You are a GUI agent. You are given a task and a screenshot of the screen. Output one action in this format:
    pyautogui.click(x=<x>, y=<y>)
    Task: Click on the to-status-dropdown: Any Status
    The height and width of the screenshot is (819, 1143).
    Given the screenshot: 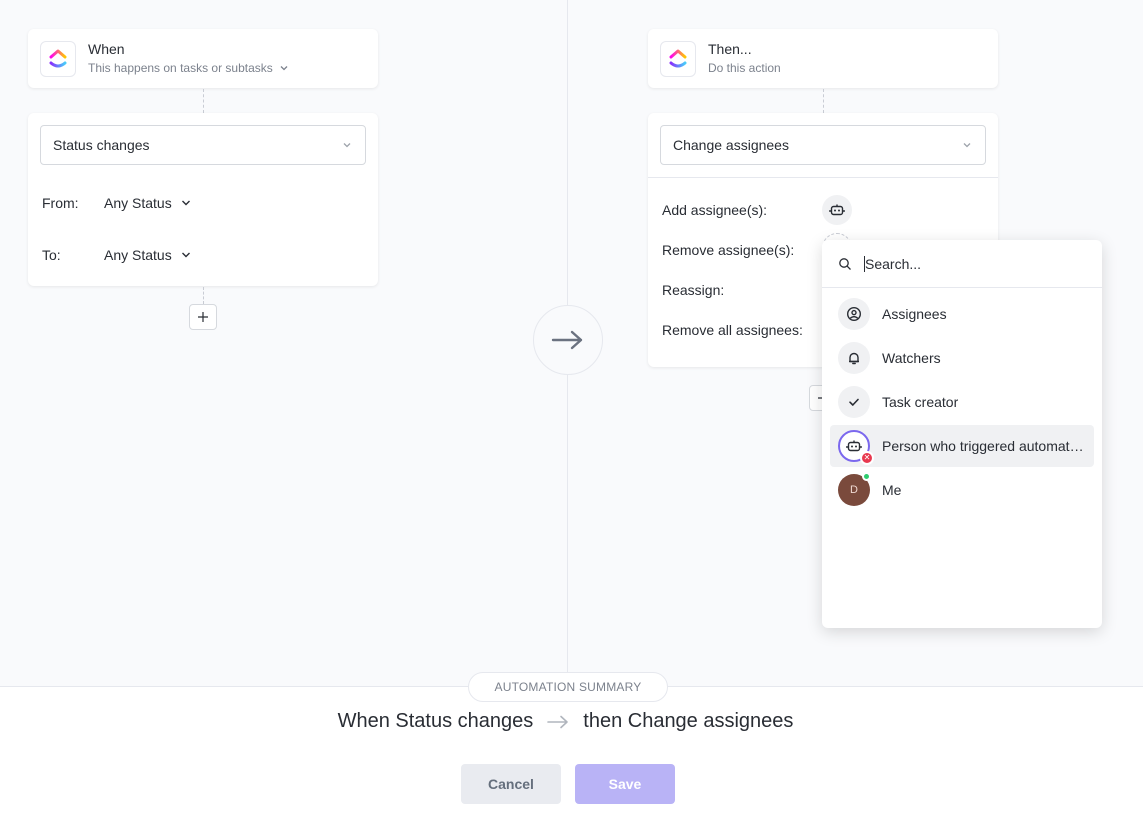 What is the action you would take?
    pyautogui.click(x=148, y=255)
    